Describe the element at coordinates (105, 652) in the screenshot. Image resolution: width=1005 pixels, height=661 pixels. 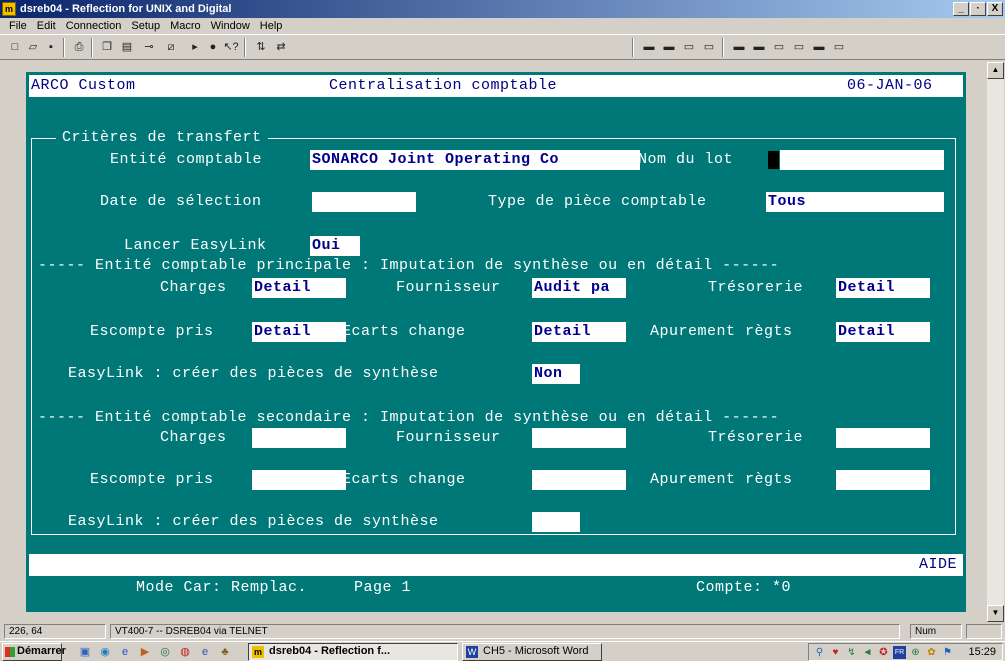
I see `explorer-icon: ◉` at that location.